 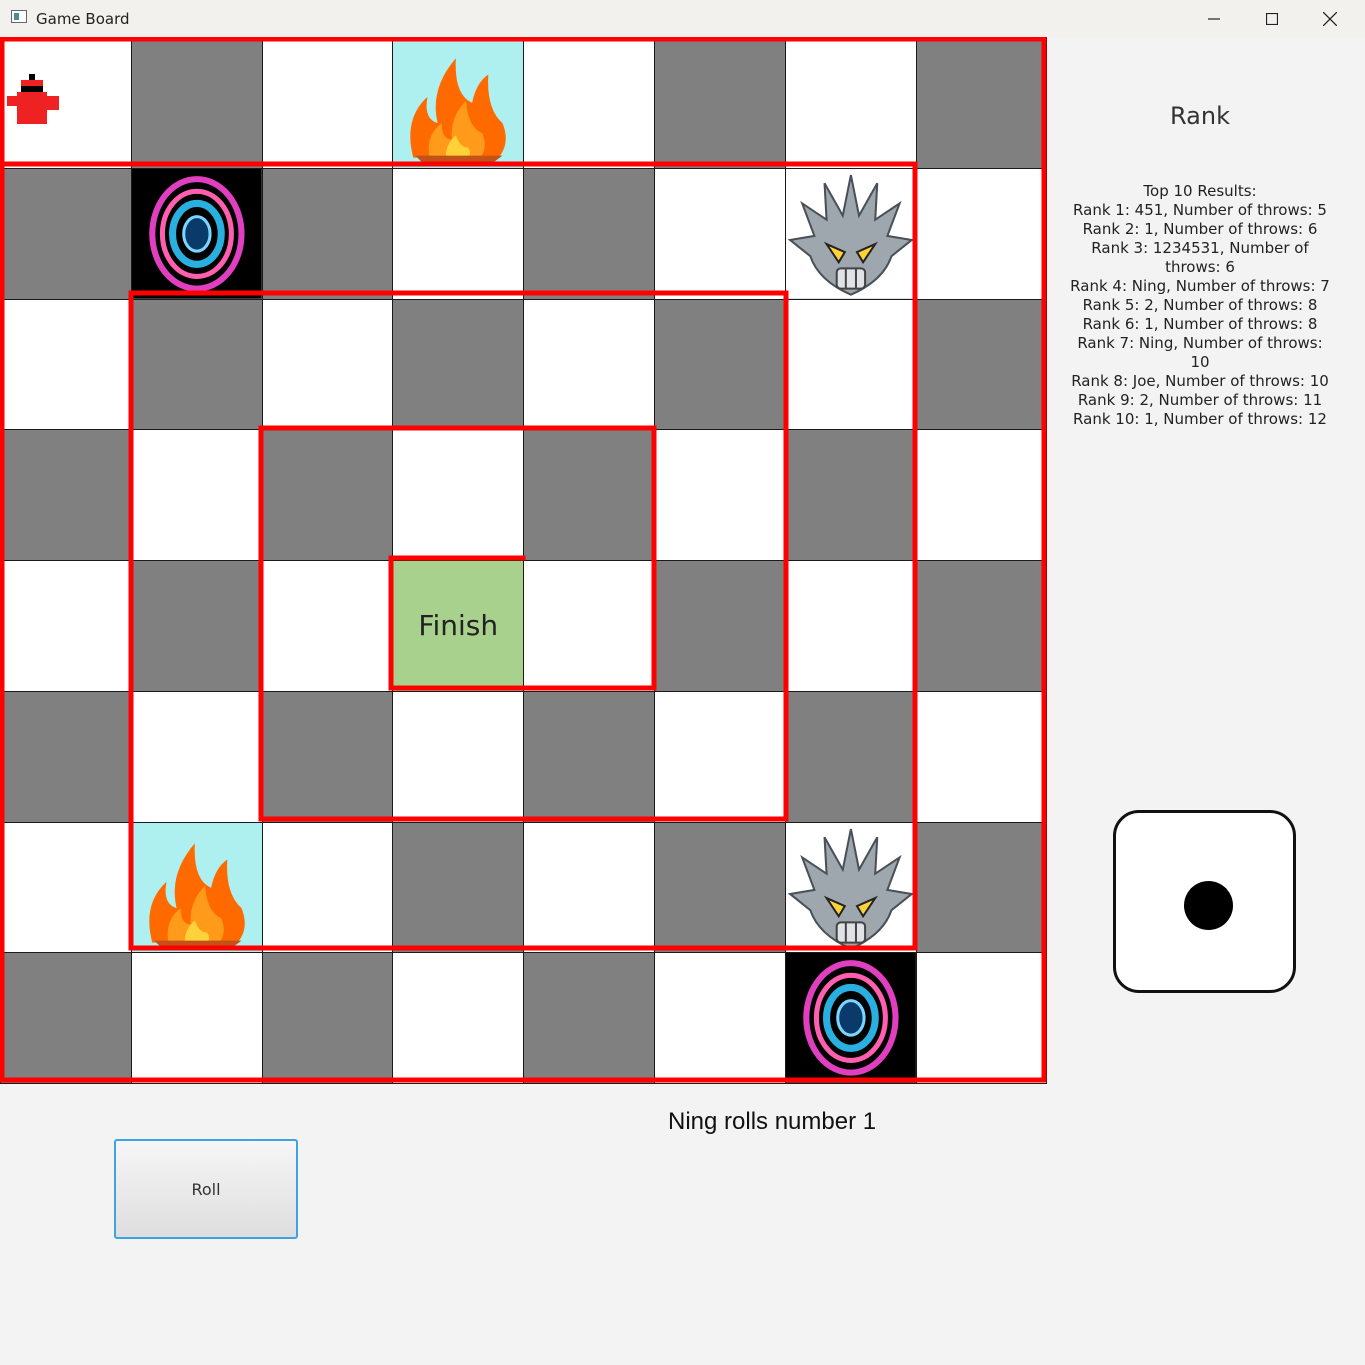 I want to click on rank-entry: Rank 9: 2, Number of throws: 11, so click(x=1200, y=400).